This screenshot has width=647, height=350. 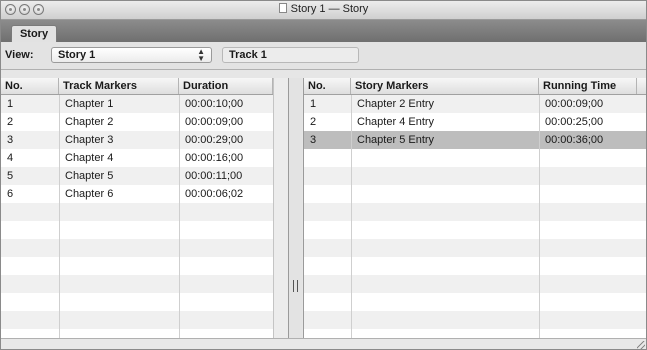 I want to click on view-popup: Story 1 ▲ ▼, so click(x=131, y=55).